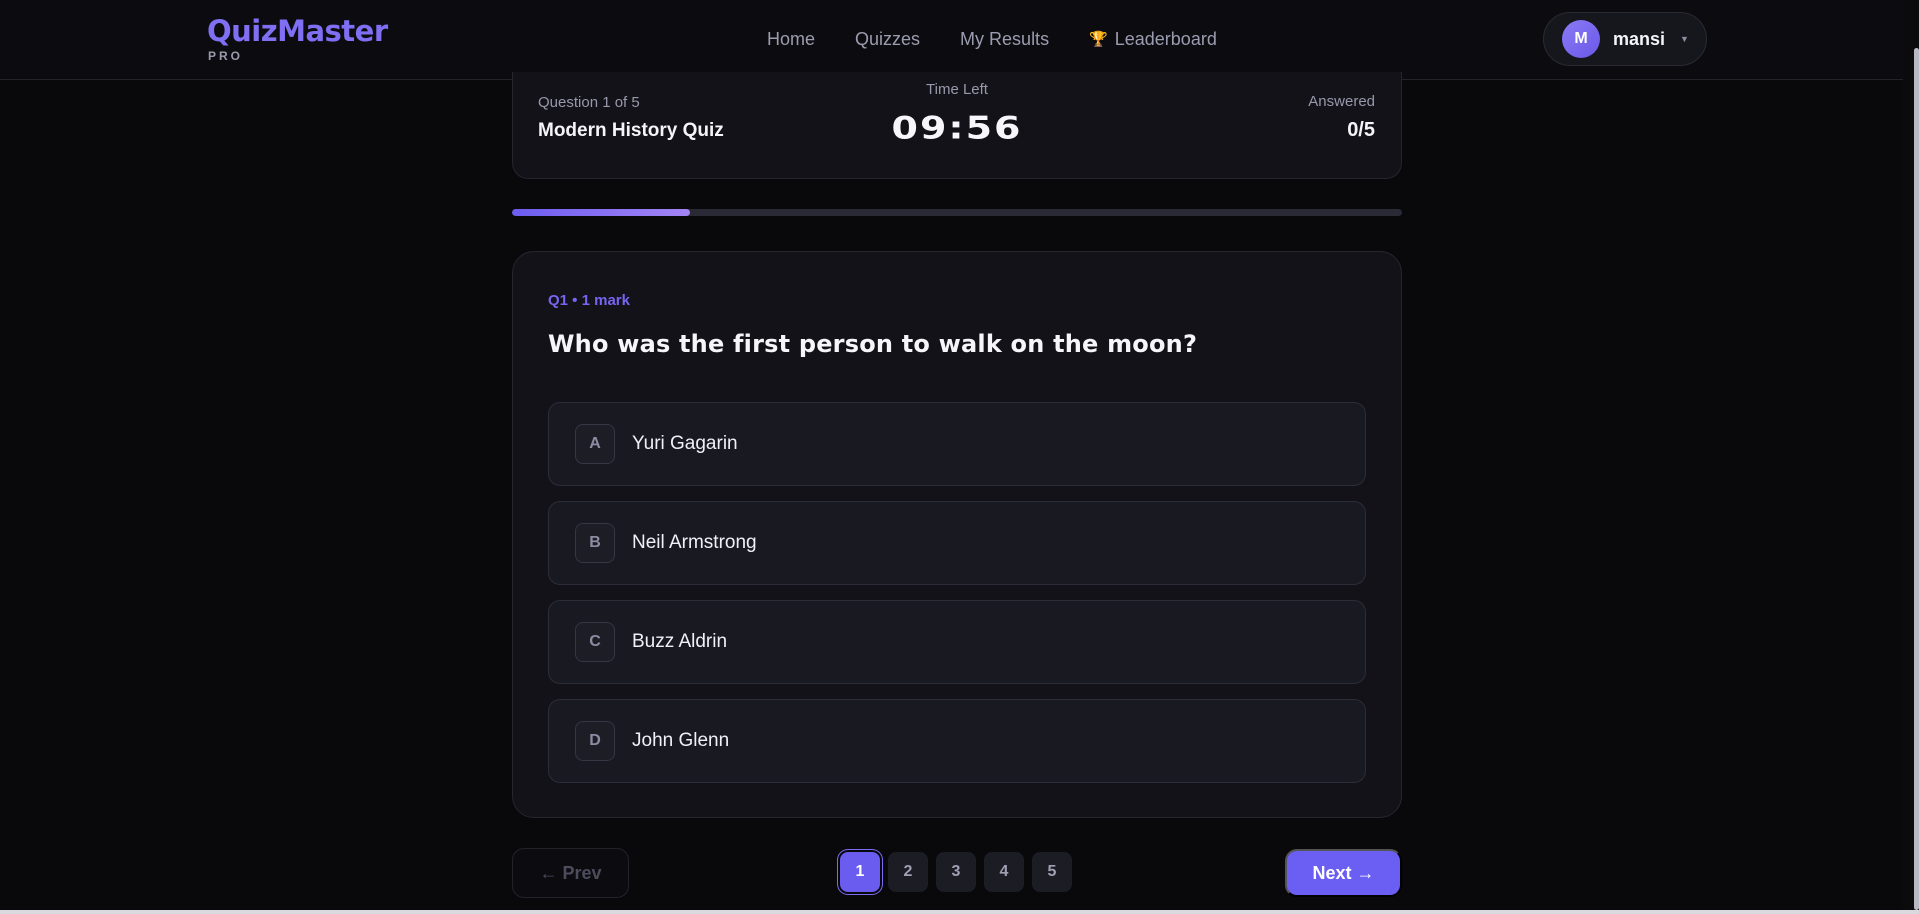 The image size is (1919, 914). I want to click on answered-count: 0/5, so click(1361, 130).